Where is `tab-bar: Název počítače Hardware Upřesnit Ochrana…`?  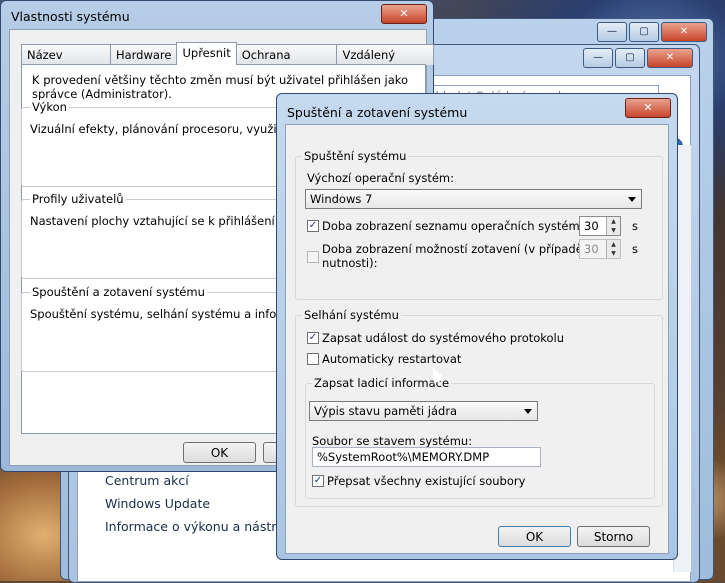 tab-bar: Název počítače Hardware Upřesnit Ochrana… is located at coordinates (227, 62).